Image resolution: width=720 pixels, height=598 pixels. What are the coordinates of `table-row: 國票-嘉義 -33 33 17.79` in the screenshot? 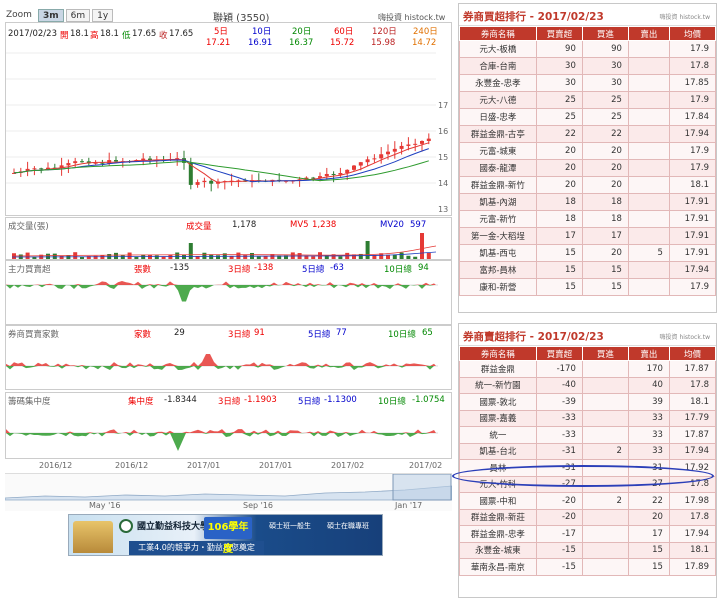 It's located at (588, 418).